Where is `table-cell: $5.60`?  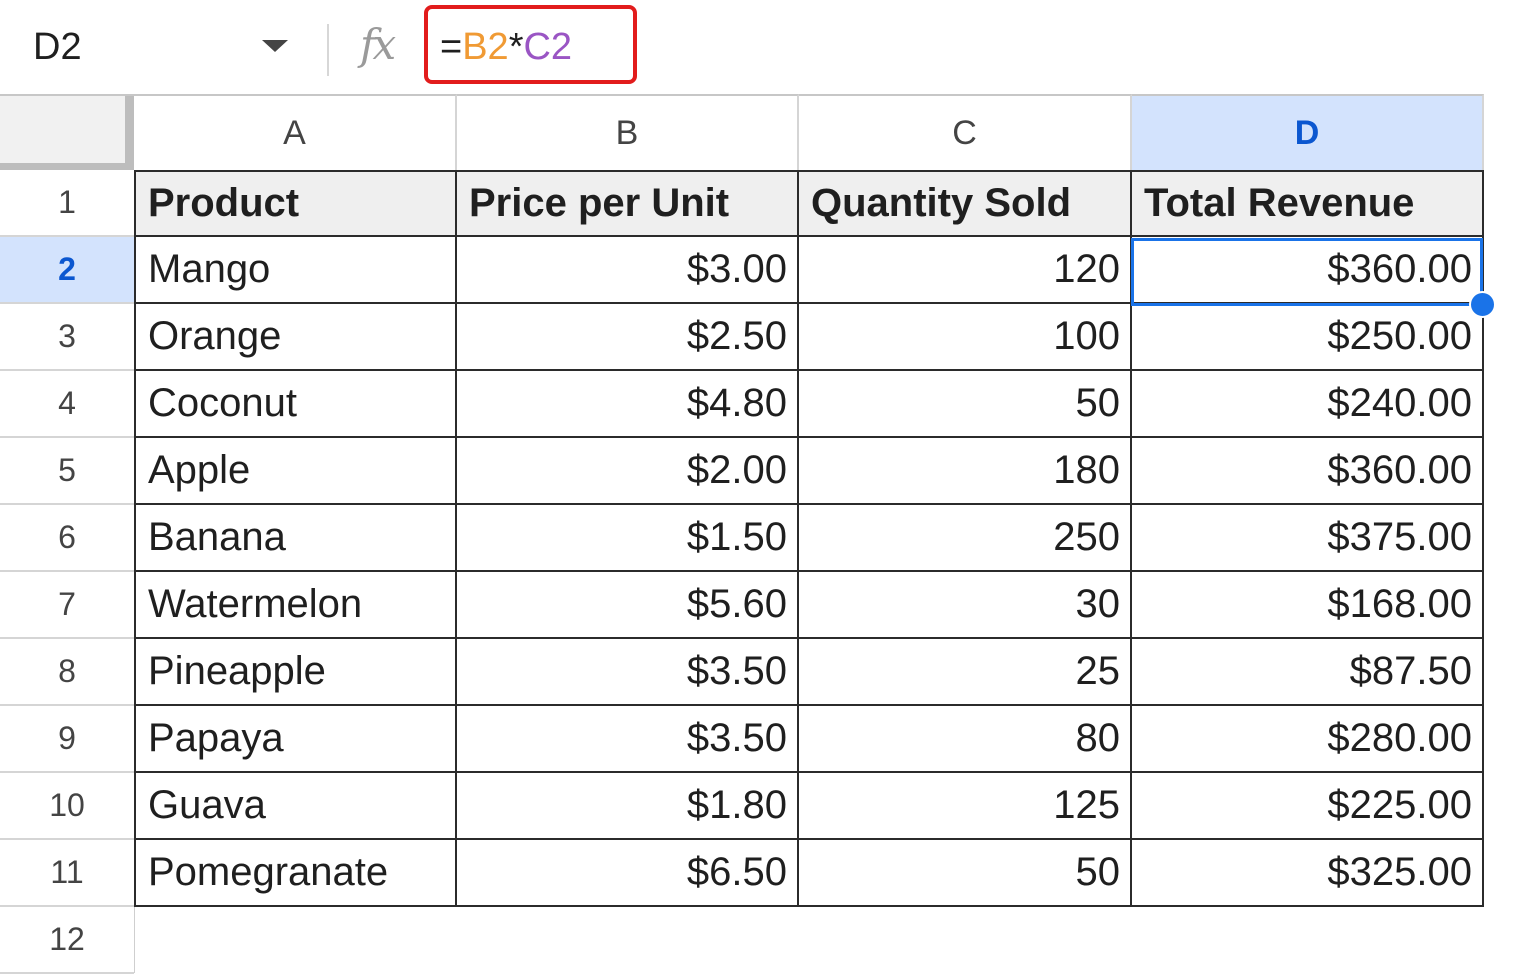
table-cell: $5.60 is located at coordinates (628, 605).